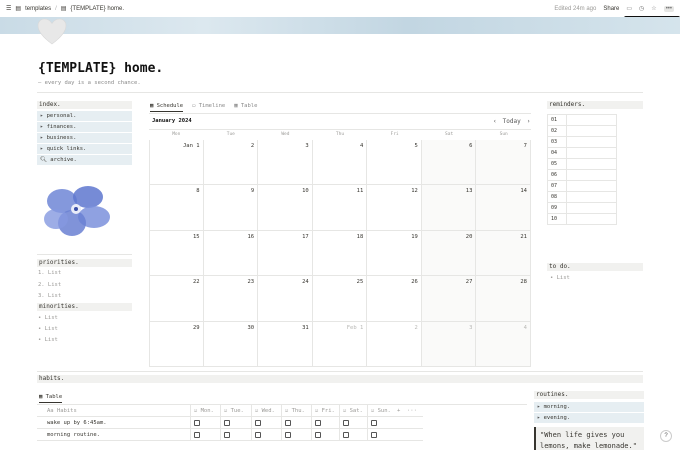 The height and width of the screenshot is (450, 680). I want to click on index-item-finances: finances., so click(84, 127).